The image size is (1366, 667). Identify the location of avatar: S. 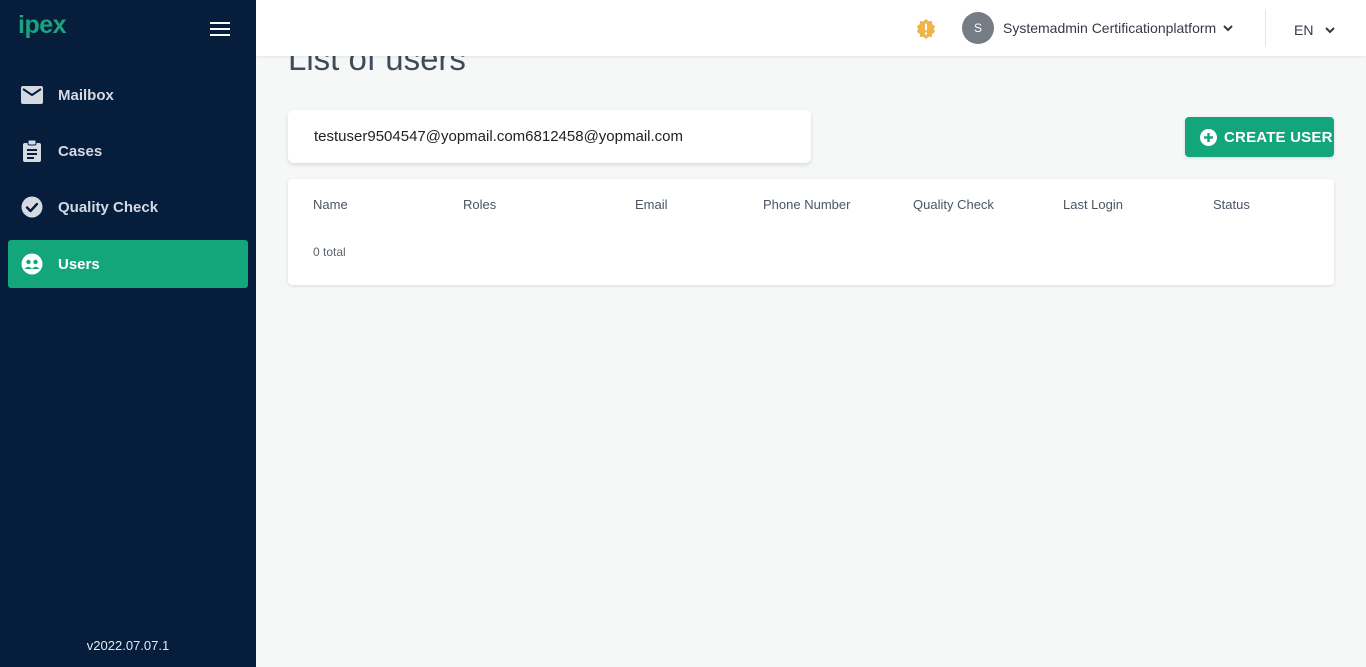
(978, 28).